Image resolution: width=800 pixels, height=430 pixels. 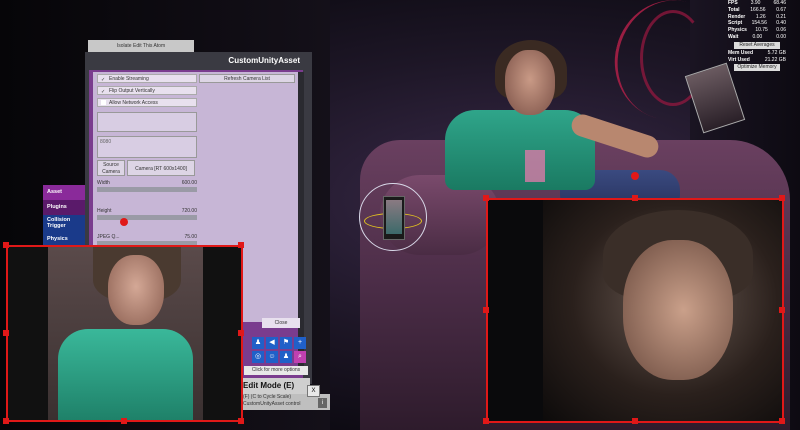 What do you see at coordinates (281, 323) in the screenshot?
I see `panel-close-button: Close` at bounding box center [281, 323].